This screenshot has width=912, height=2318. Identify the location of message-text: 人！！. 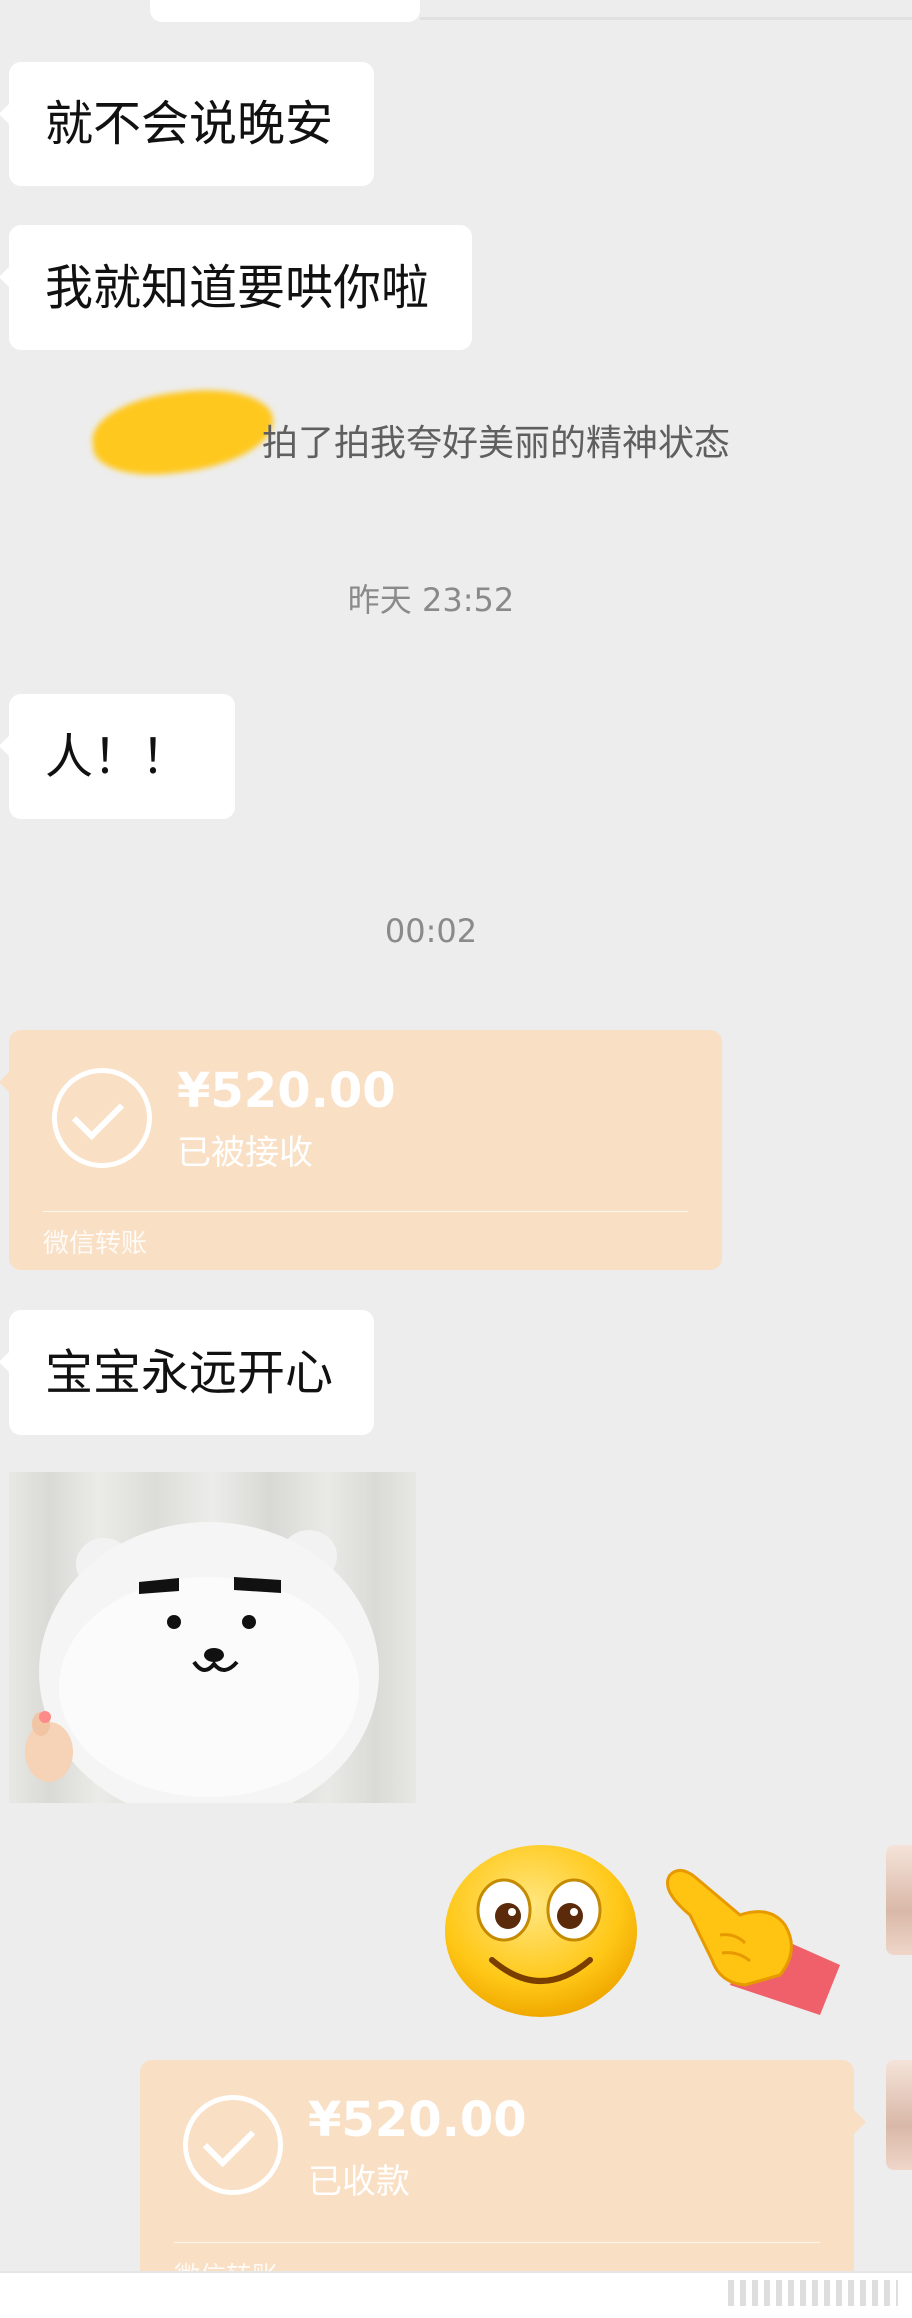
(117, 756).